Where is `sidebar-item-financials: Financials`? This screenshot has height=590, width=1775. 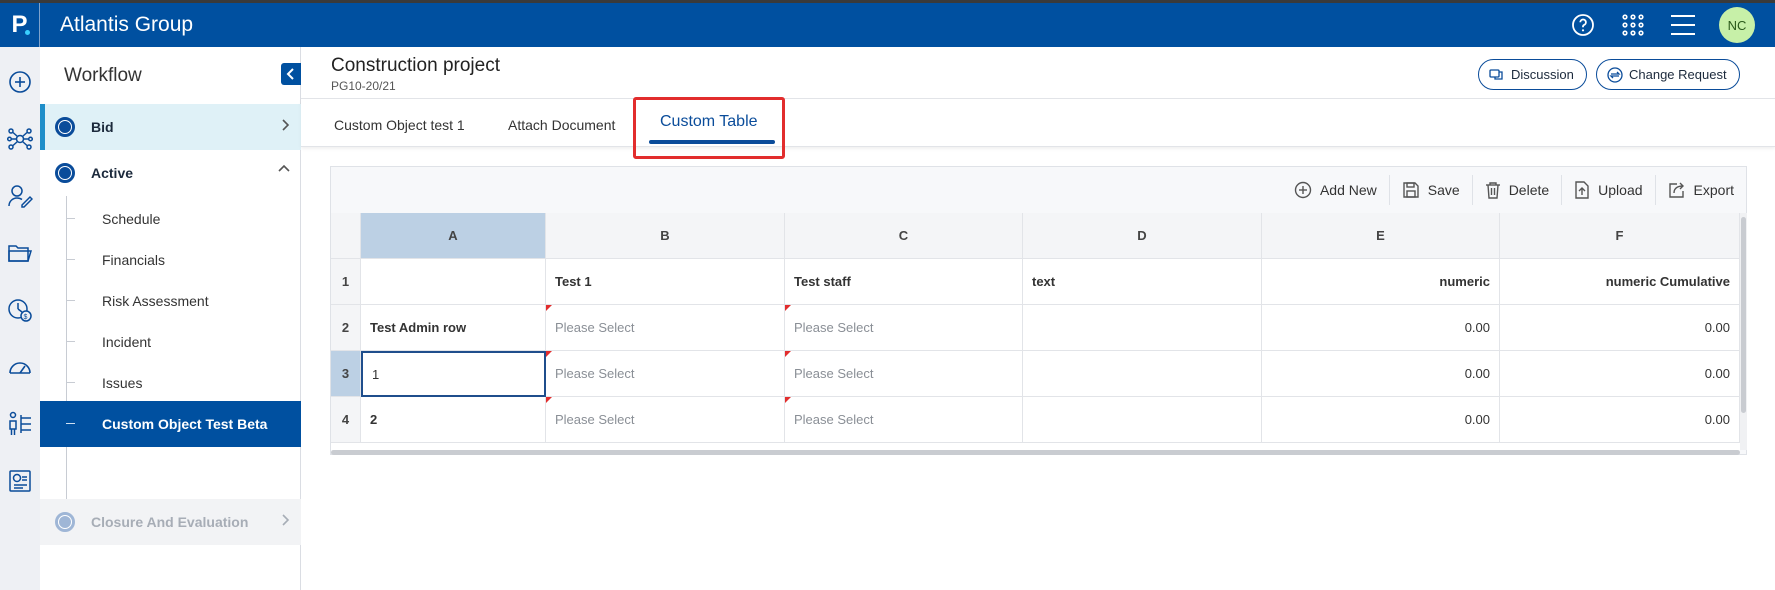 sidebar-item-financials: Financials is located at coordinates (170, 260).